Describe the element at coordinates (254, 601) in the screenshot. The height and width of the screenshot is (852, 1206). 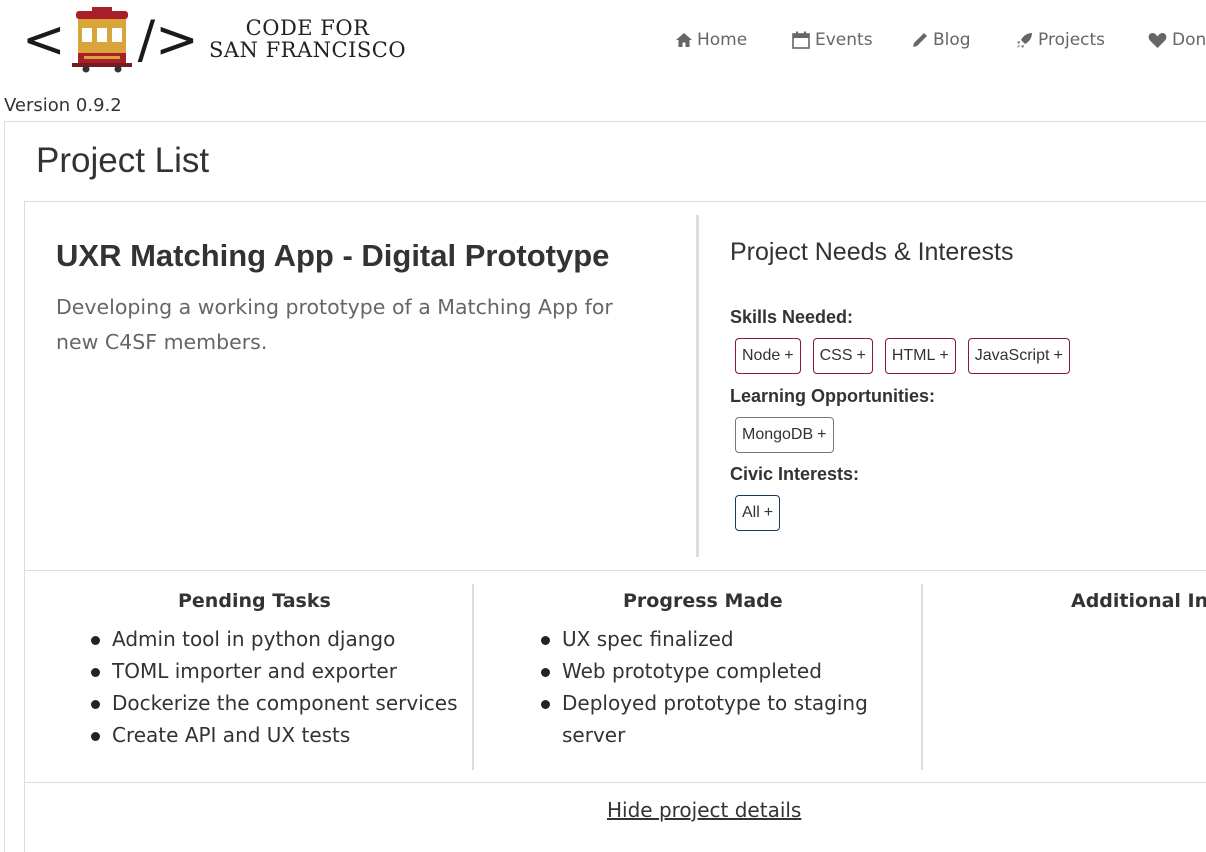
I see `pending-tasks-title: Pending Tasks` at that location.